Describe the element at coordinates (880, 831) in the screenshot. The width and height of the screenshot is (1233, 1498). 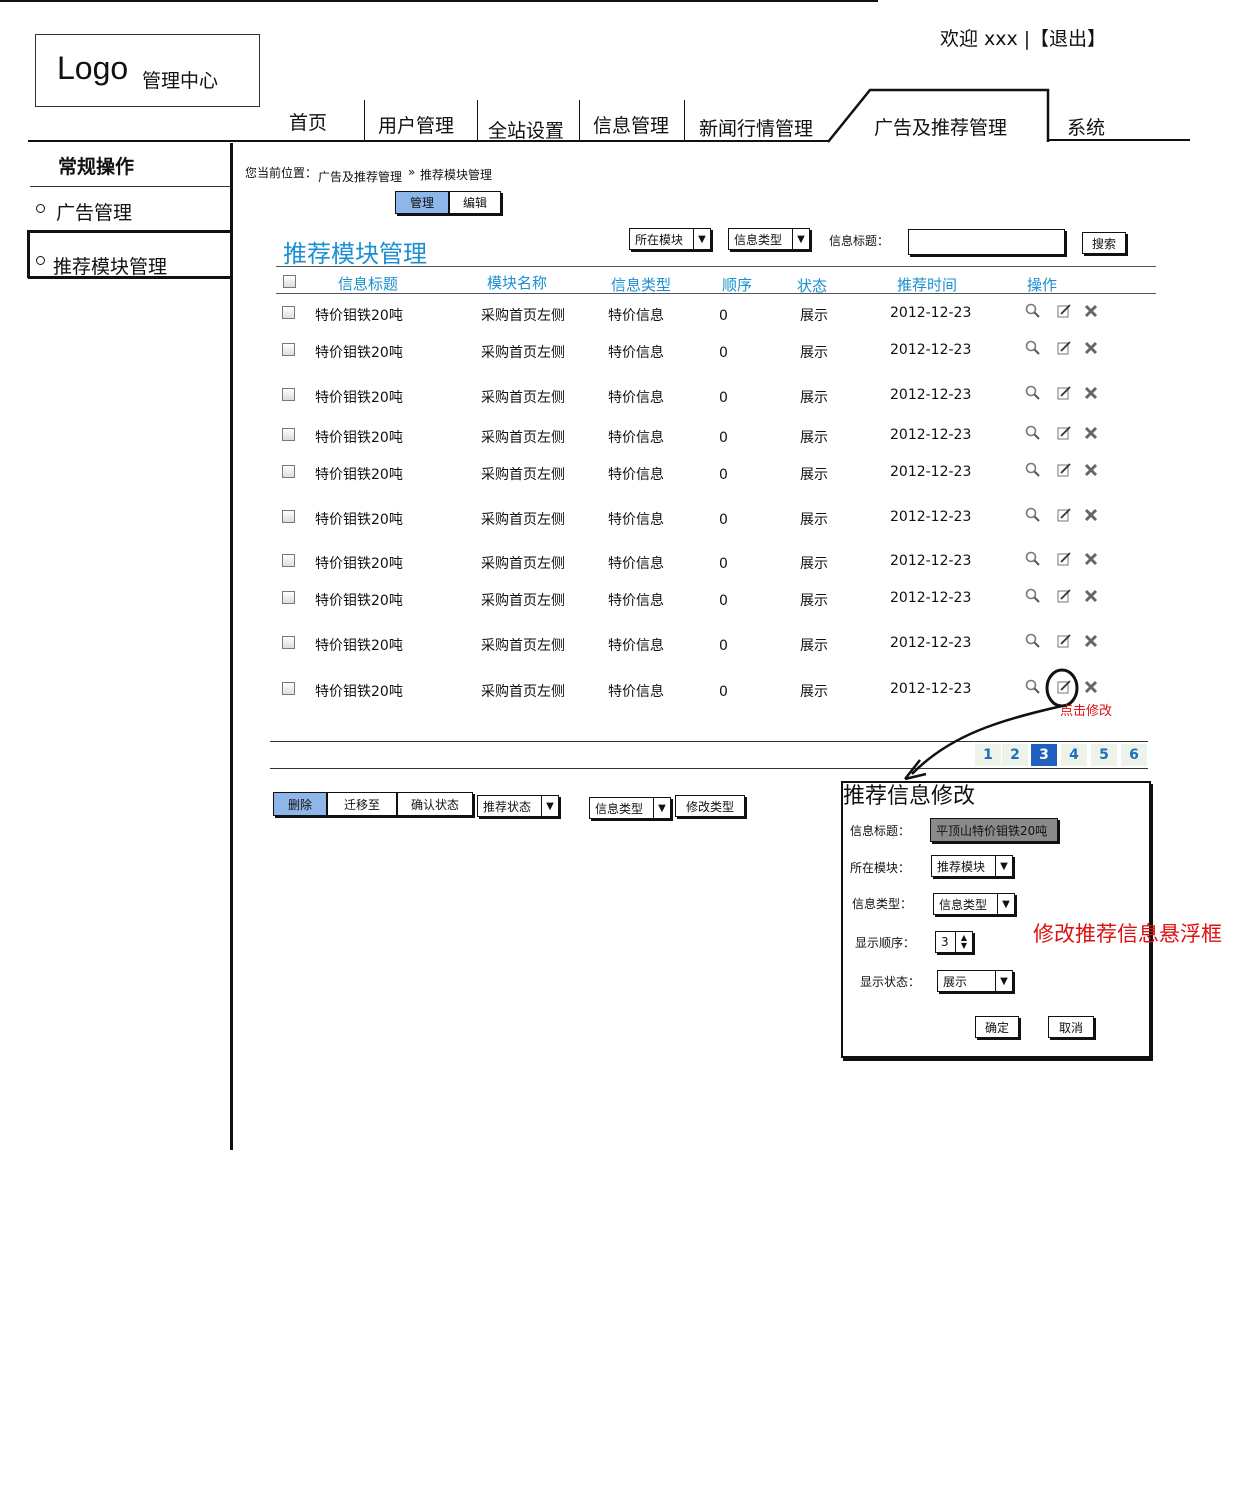
I see `modal-title-label: 信息标题：` at that location.